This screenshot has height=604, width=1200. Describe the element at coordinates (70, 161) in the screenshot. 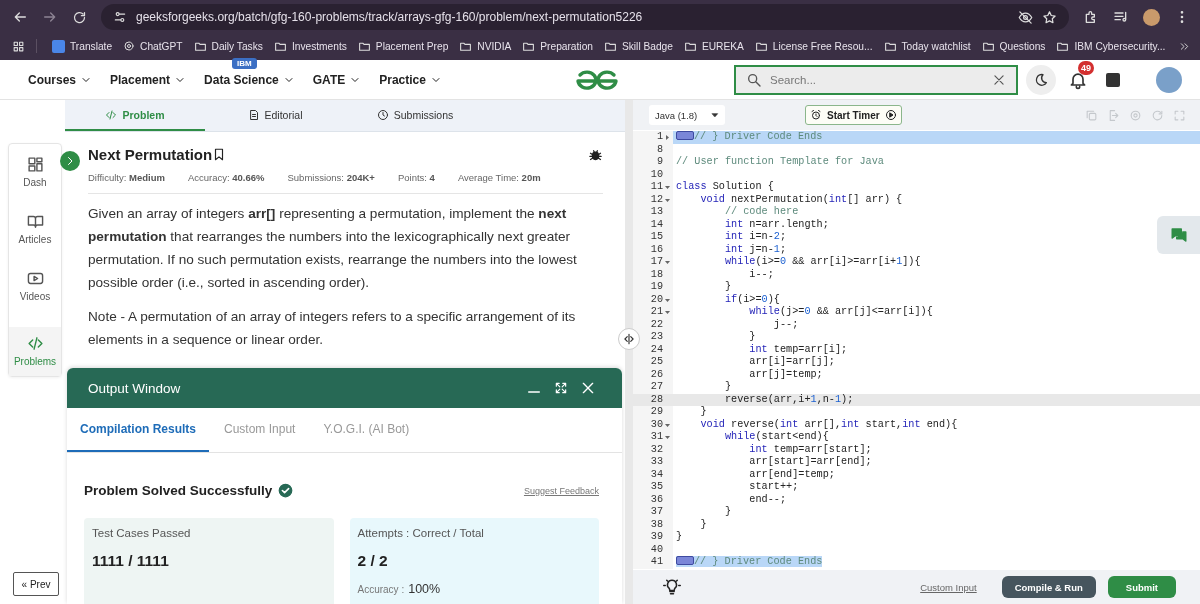

I see `expand-button` at that location.